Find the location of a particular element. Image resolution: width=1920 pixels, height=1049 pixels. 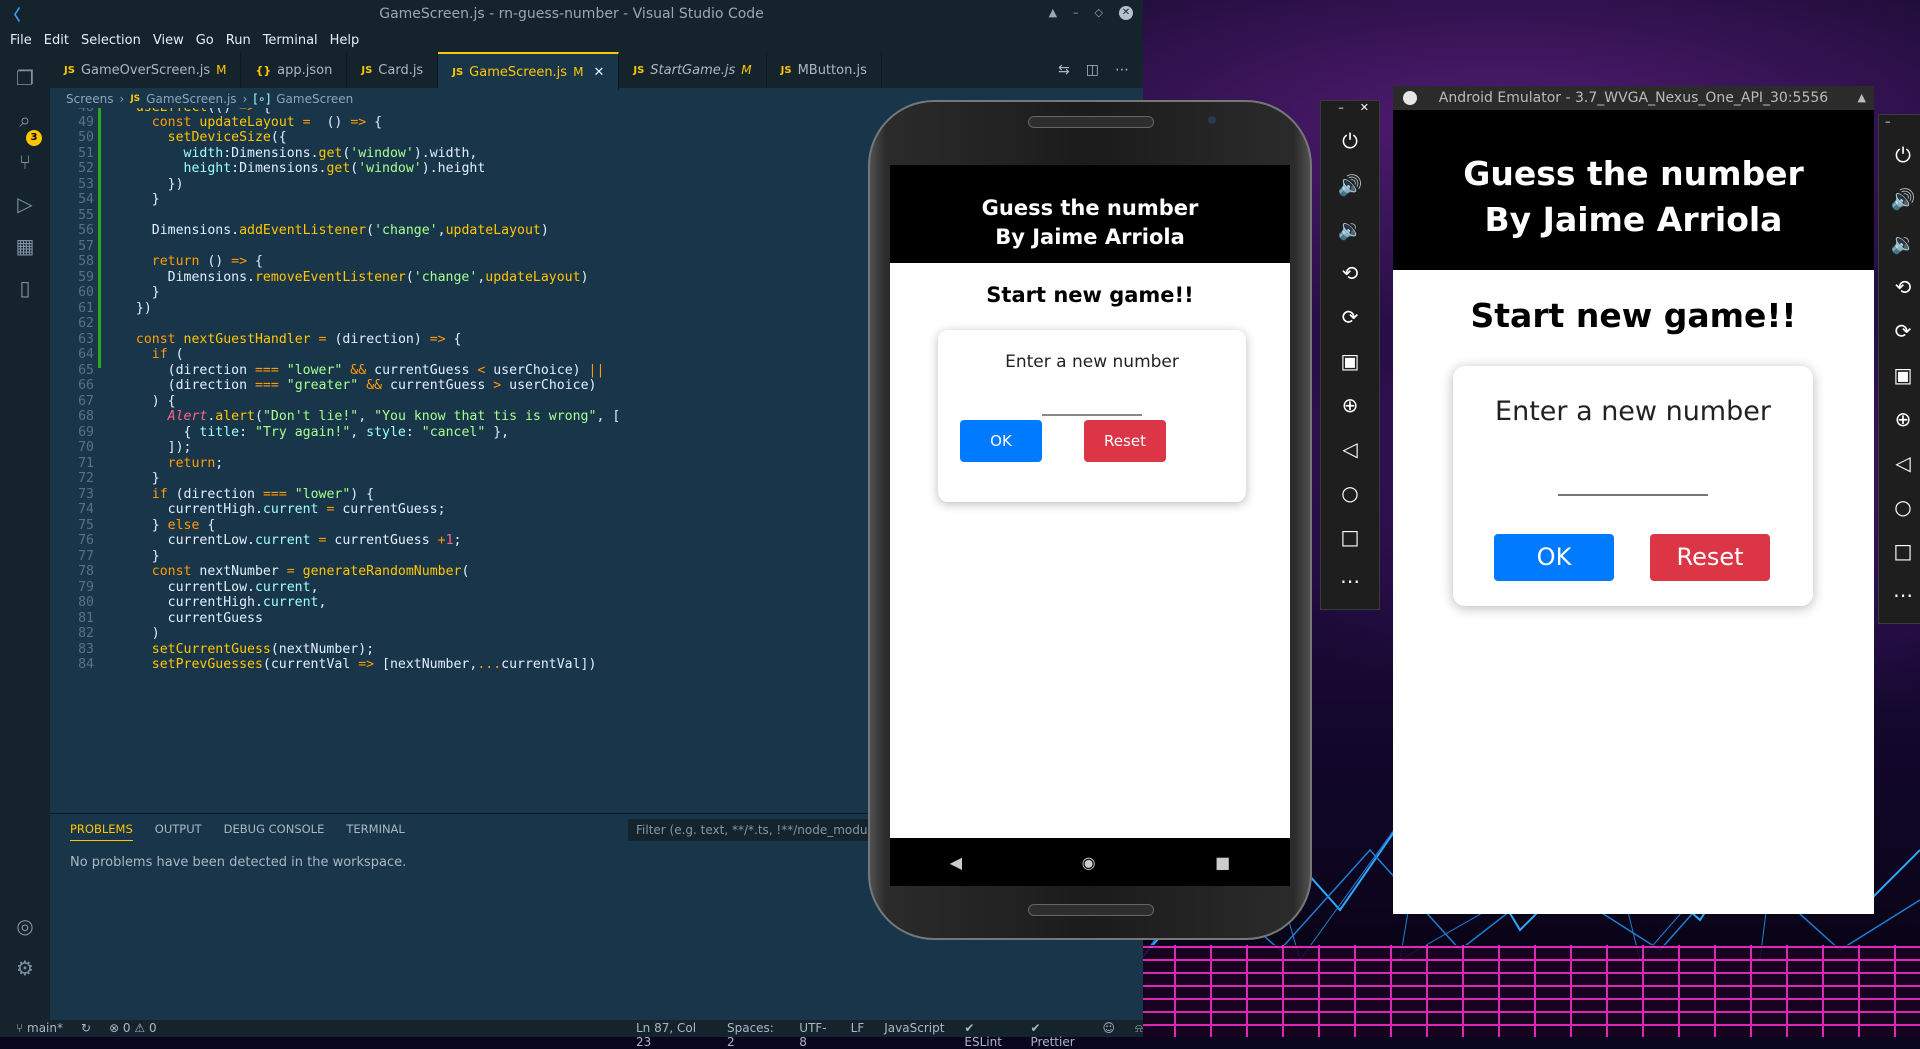

menu-selection: Selection is located at coordinates (111, 40).